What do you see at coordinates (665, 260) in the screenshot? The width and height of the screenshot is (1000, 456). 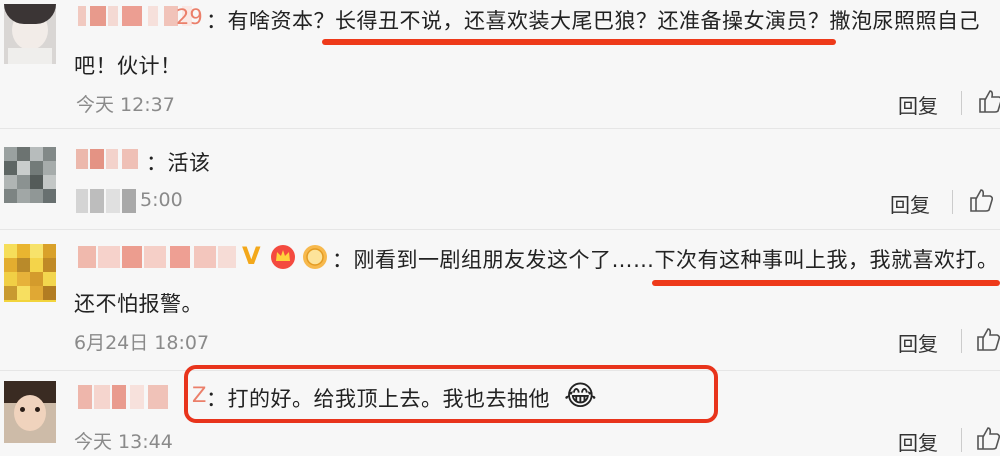 I see `comment-text: ：刚看到一剧组朋友发这个了……下次有这种事叫上我，我就喜欢打。` at bounding box center [665, 260].